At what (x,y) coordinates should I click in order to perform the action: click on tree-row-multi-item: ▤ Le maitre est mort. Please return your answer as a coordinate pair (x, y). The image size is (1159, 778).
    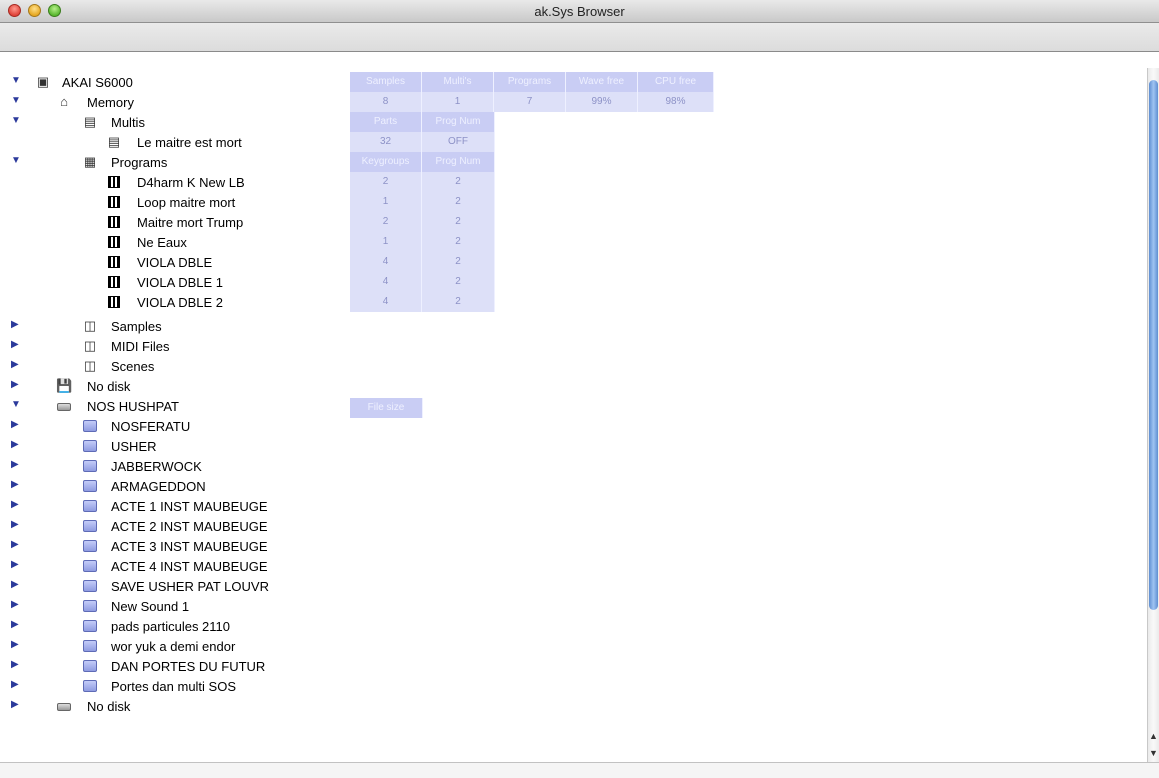
    Looking at the image, I should click on (170, 142).